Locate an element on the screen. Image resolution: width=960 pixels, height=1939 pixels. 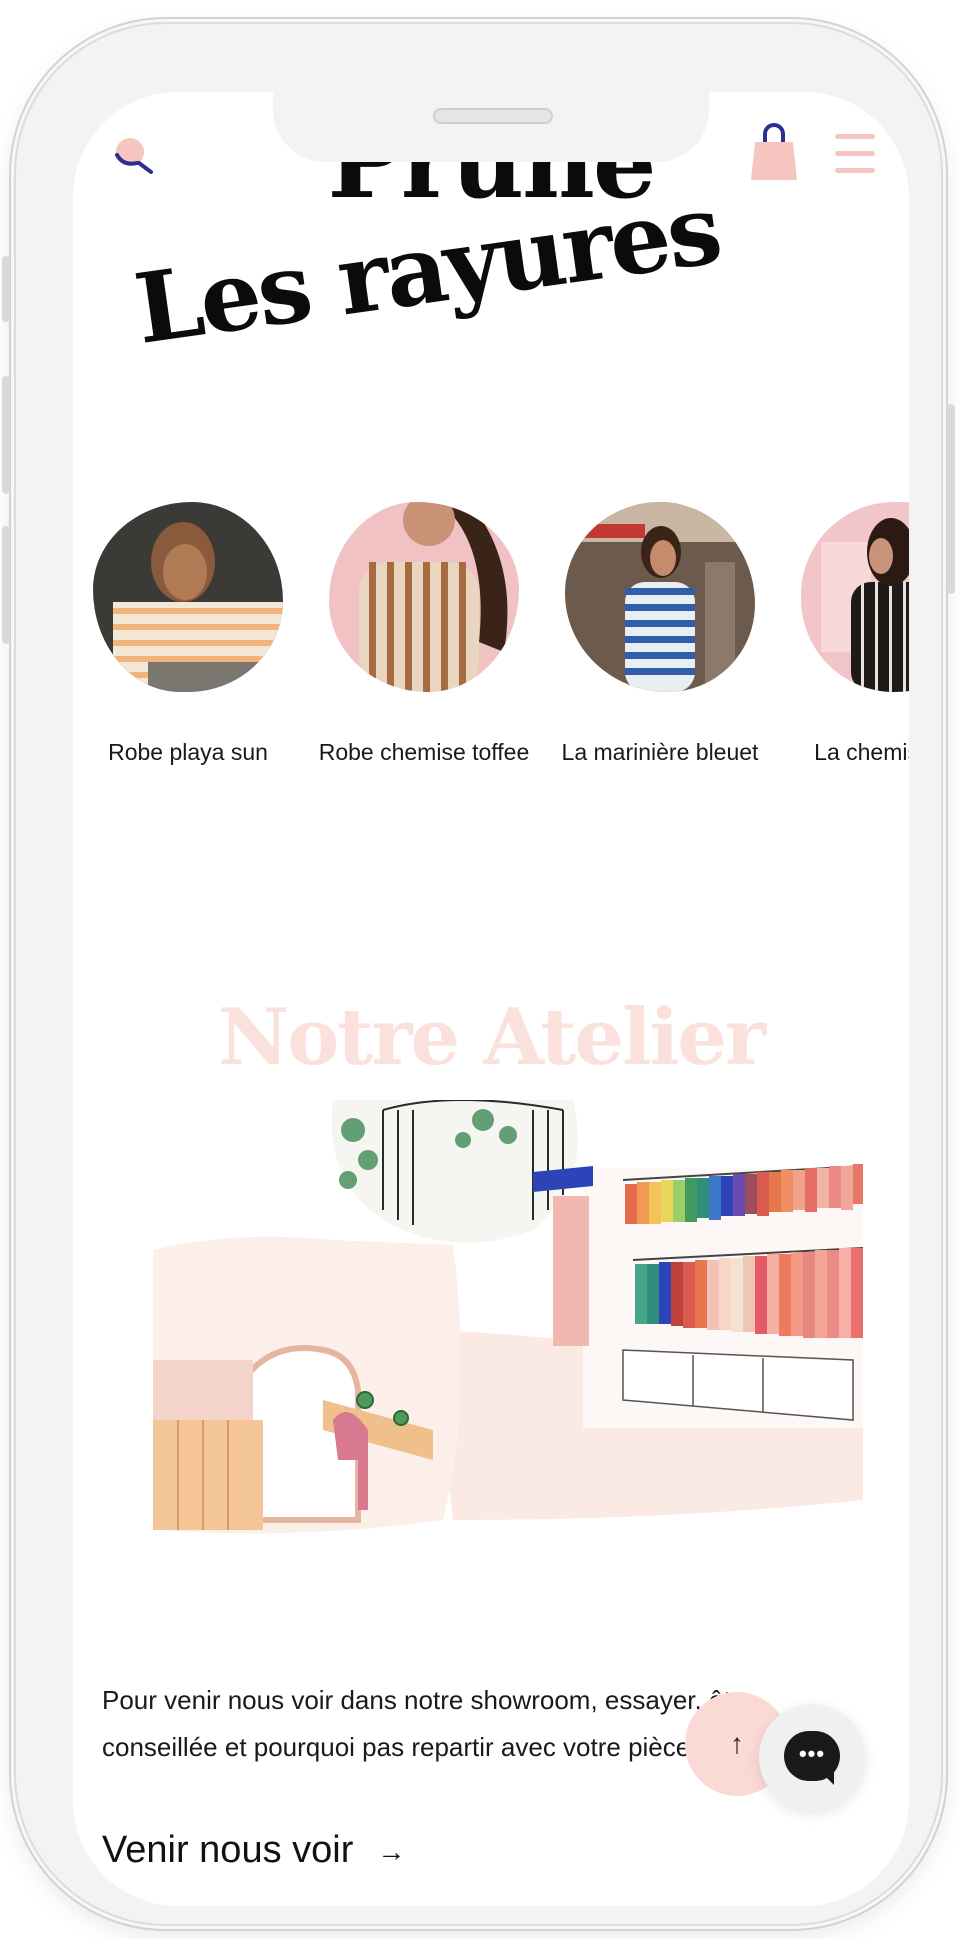
product-card: La chemise rafa is located at coordinates (843, 637).